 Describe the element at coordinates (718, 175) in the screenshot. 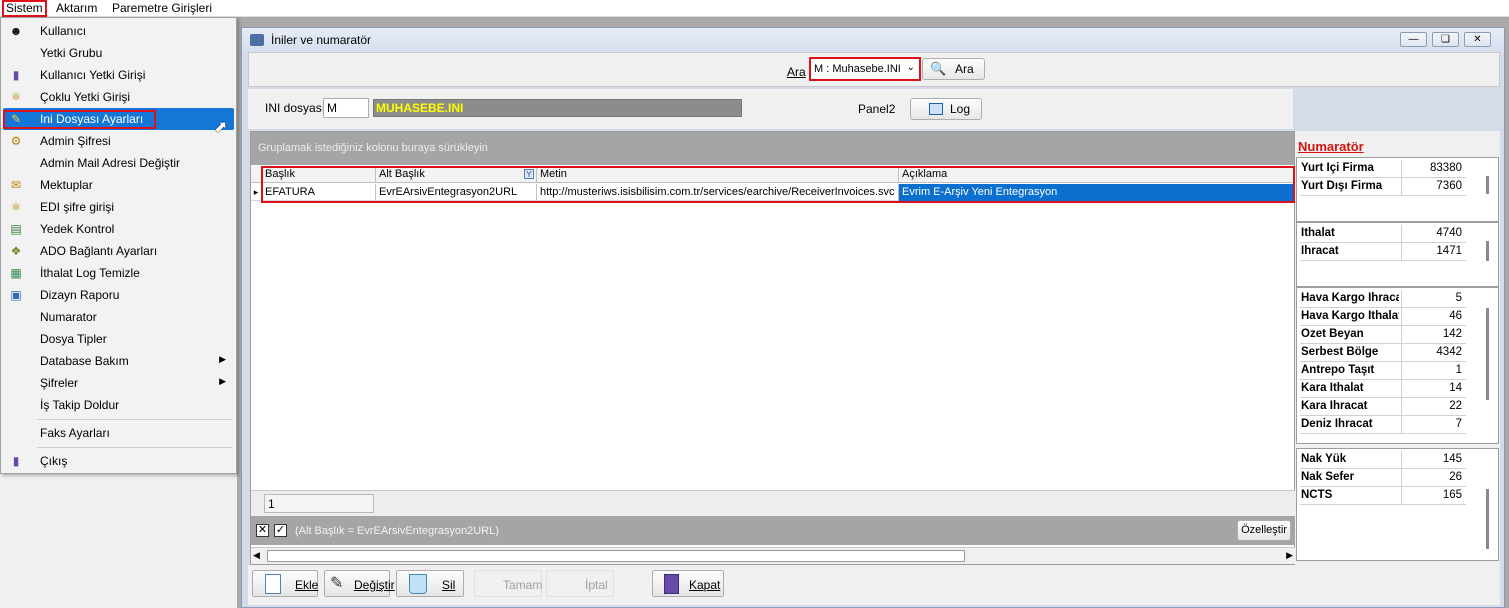

I see `column-header-metin: Metin` at that location.